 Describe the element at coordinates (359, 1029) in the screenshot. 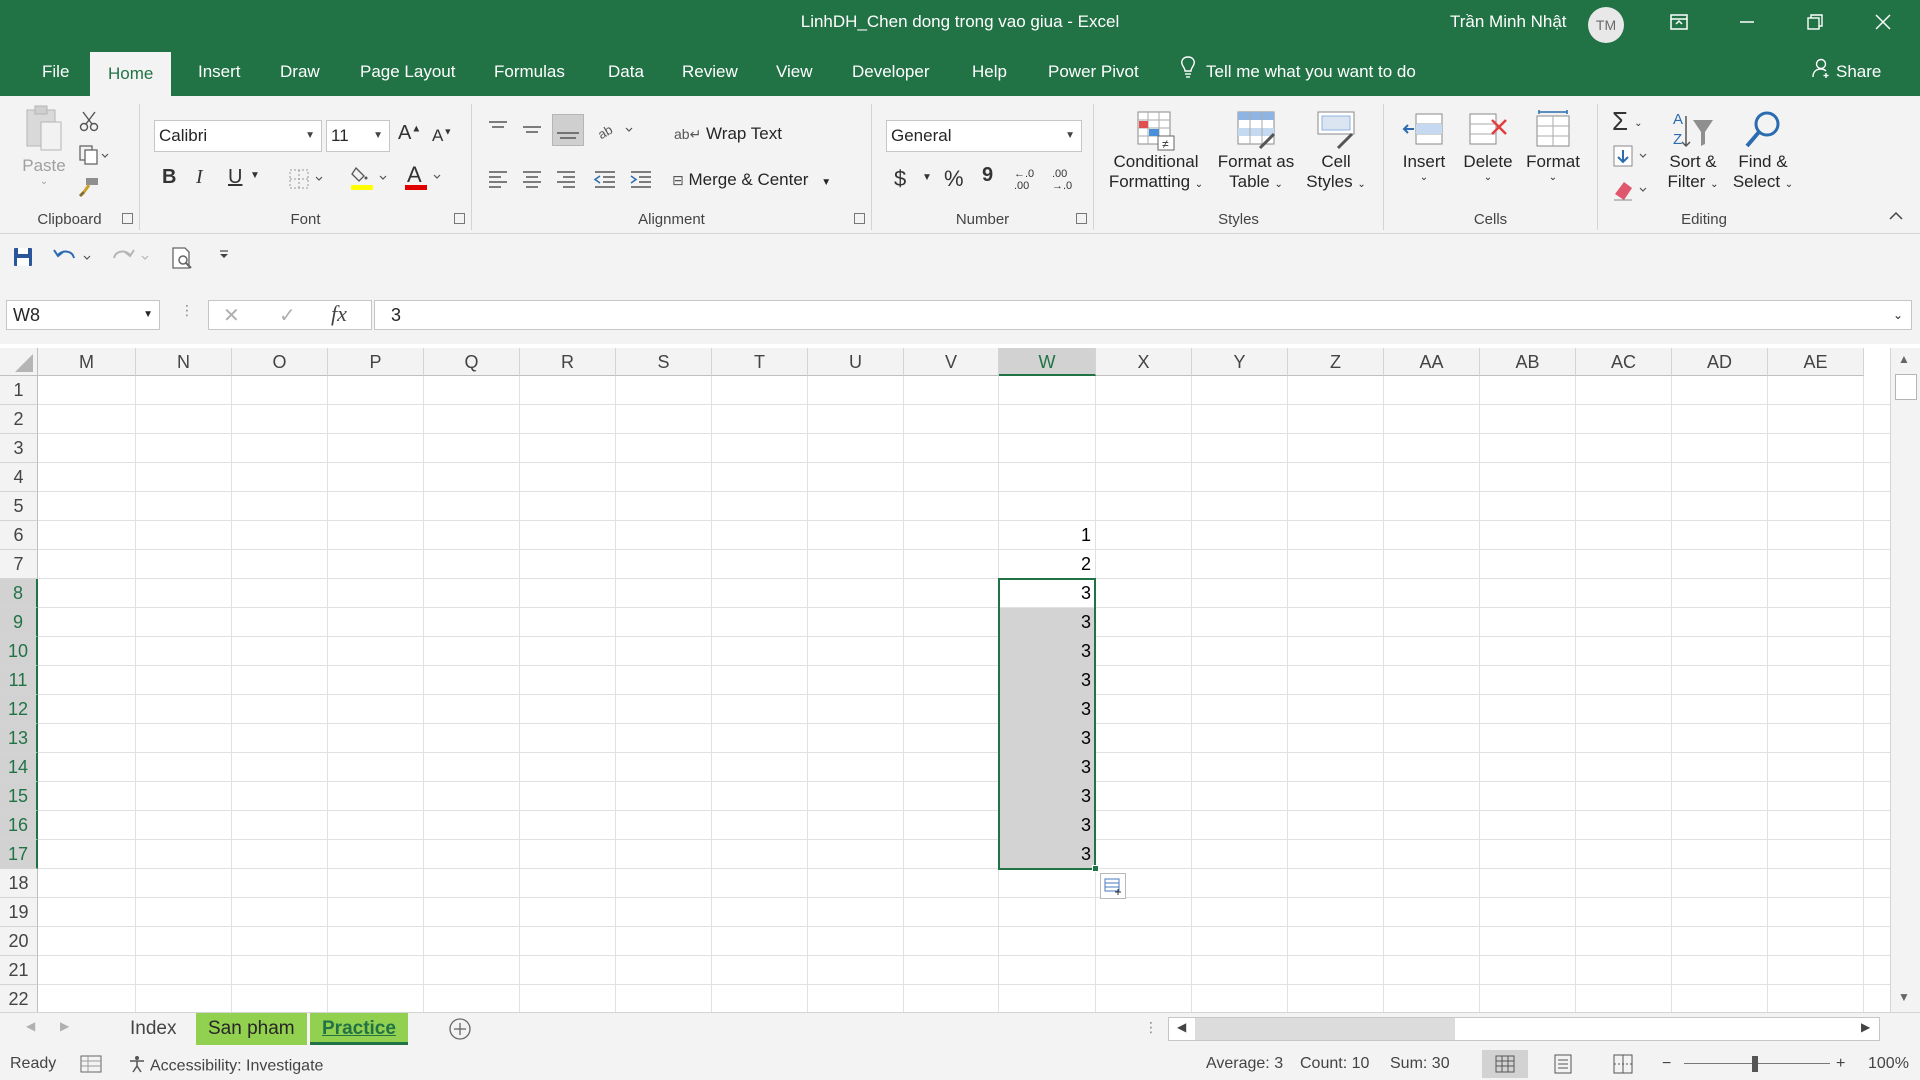

I see `sheet-tab-practice: Practice` at that location.